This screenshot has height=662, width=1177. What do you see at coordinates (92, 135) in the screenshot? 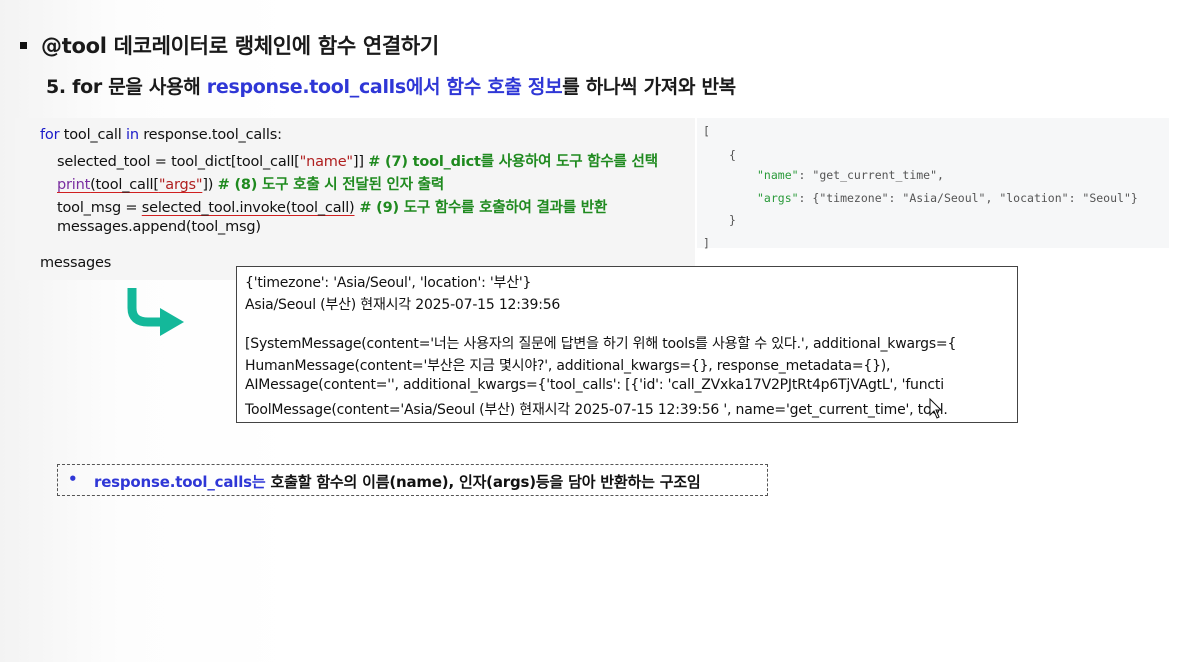
I see `code-text: tool_call` at bounding box center [92, 135].